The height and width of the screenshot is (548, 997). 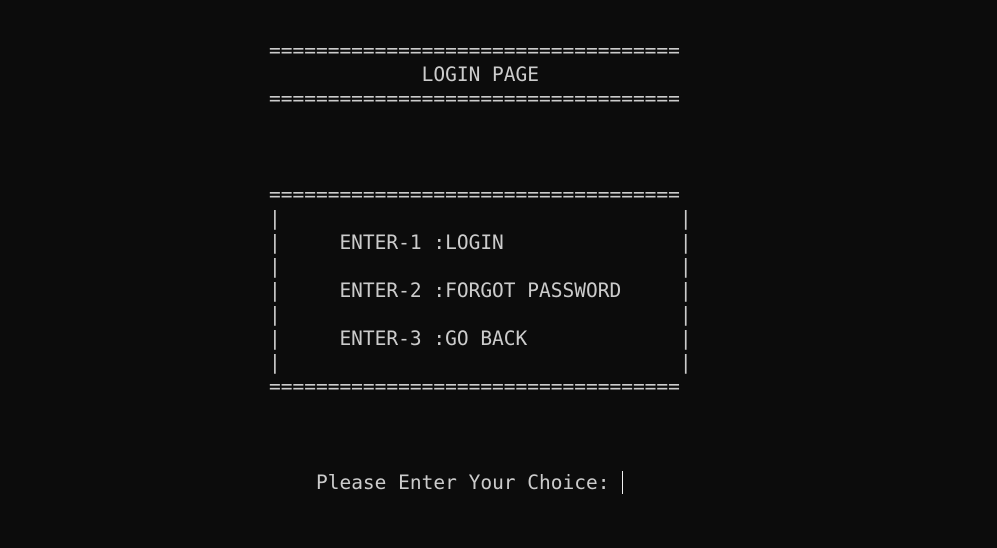 I want to click on header-rule-bottom: ===================================, so click(x=474, y=98).